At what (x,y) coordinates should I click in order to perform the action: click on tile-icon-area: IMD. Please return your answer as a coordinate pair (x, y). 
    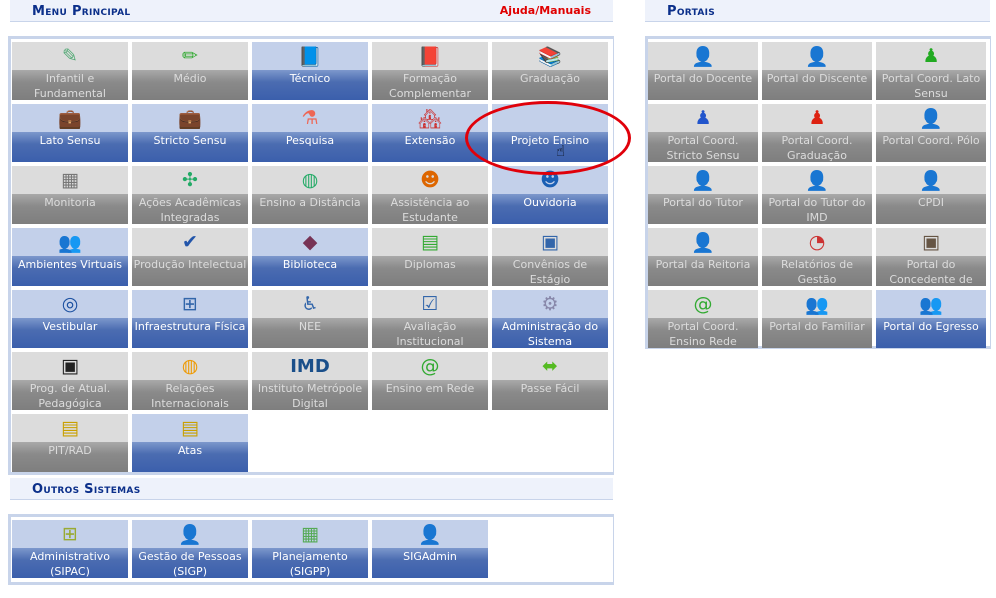
    Looking at the image, I should click on (310, 366).